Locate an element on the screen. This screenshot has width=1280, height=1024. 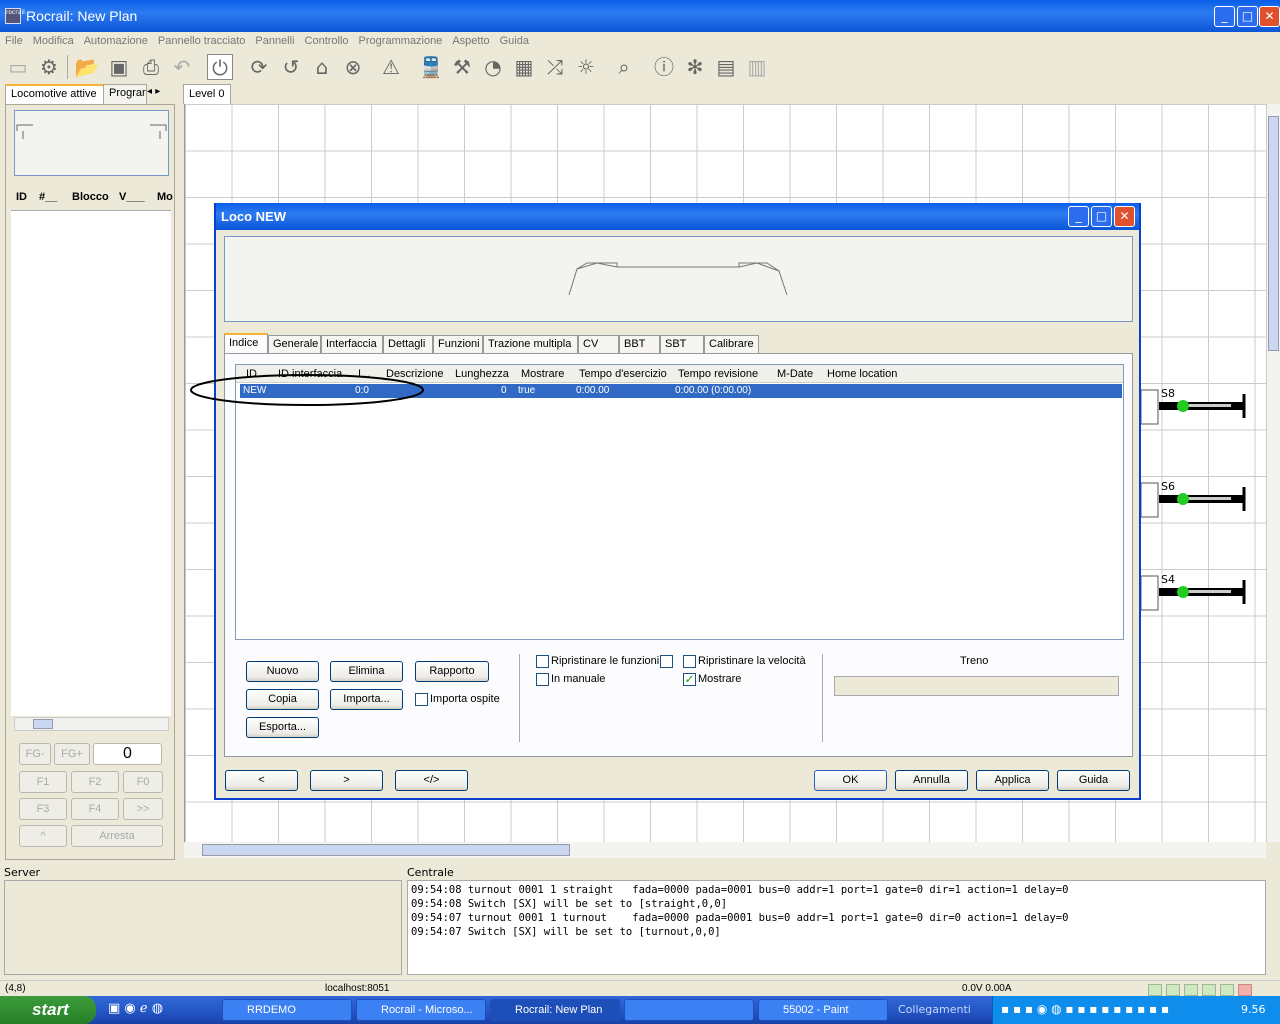
train-icon: 🚆 is located at coordinates (431, 67).